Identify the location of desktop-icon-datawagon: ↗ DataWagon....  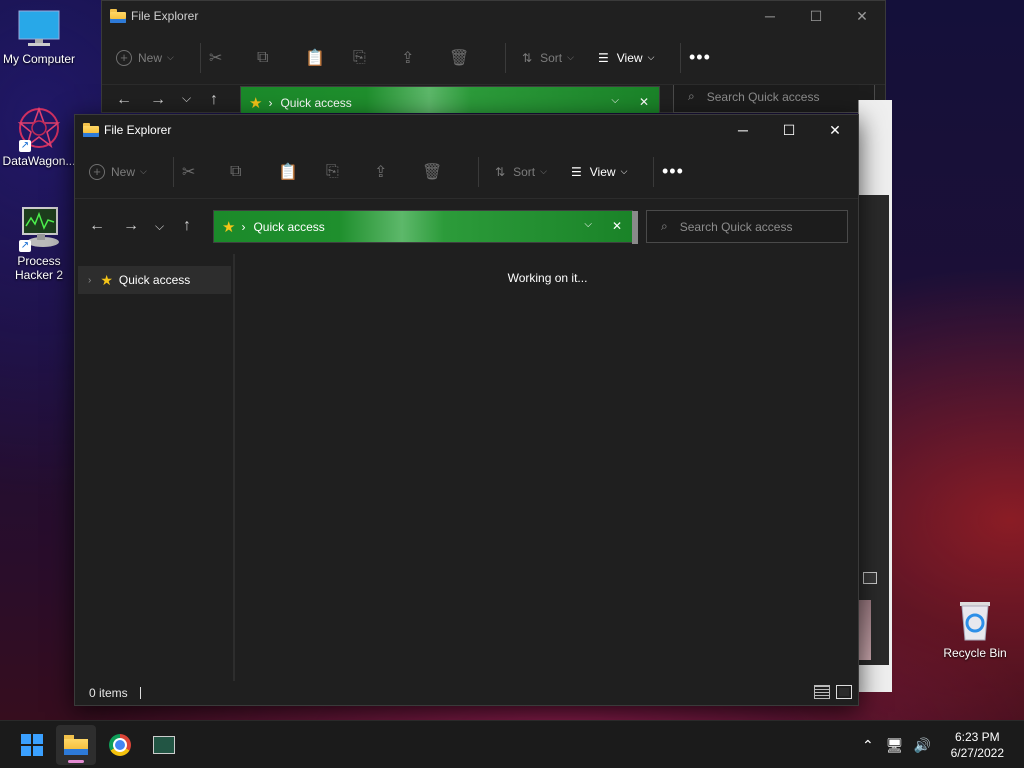
(39, 137).